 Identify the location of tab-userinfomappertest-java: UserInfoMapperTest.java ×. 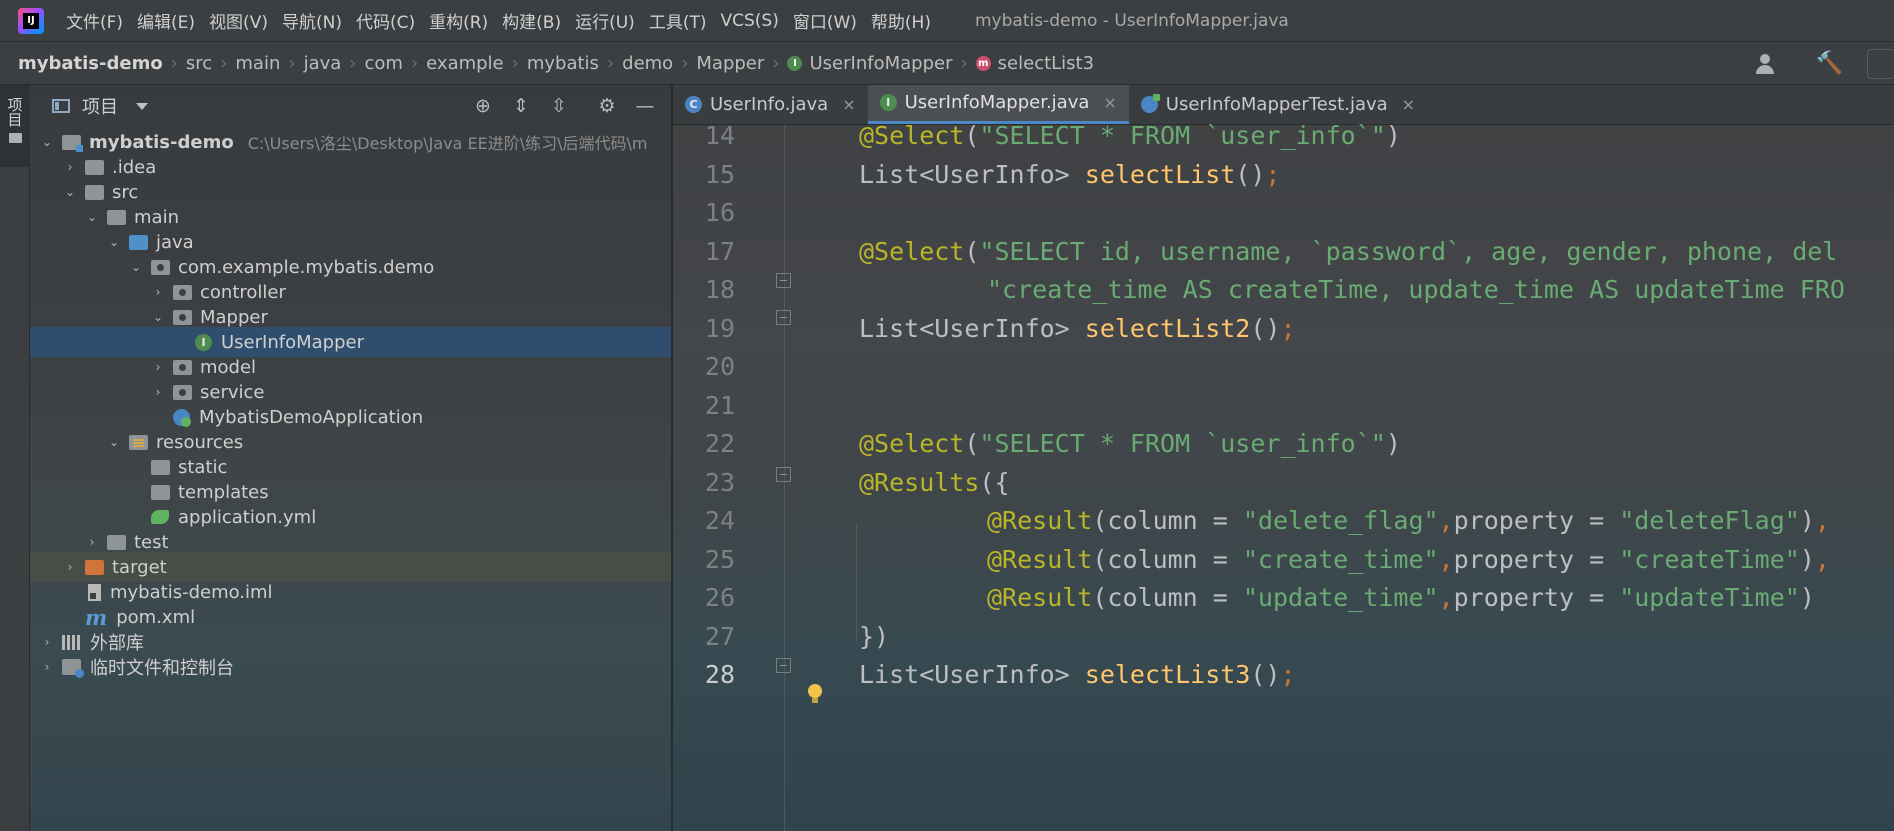
(1278, 104).